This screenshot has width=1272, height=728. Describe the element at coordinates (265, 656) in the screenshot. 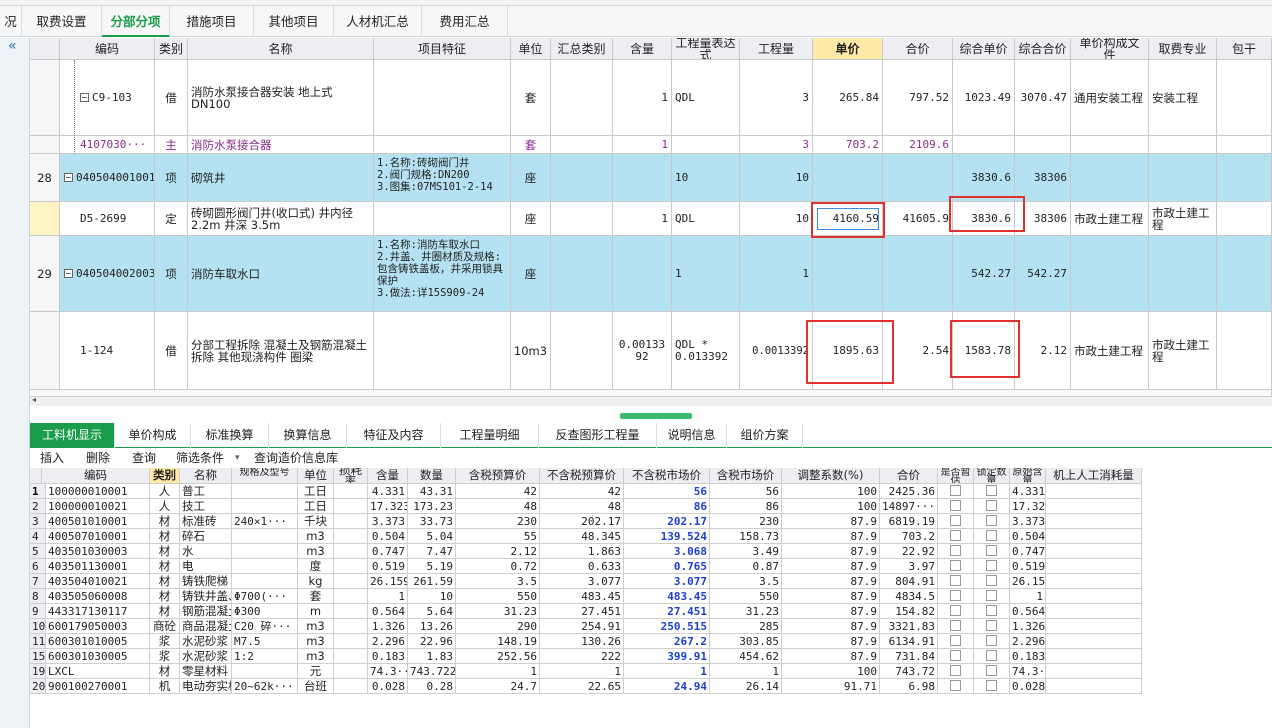

I see `lower-cell-spec: 1:2` at that location.